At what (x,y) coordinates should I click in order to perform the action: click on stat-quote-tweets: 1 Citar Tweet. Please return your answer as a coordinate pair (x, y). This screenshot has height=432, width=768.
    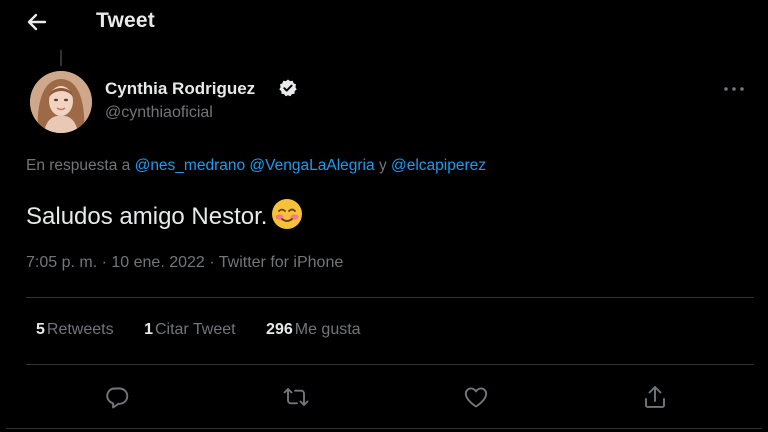
    Looking at the image, I should click on (190, 329).